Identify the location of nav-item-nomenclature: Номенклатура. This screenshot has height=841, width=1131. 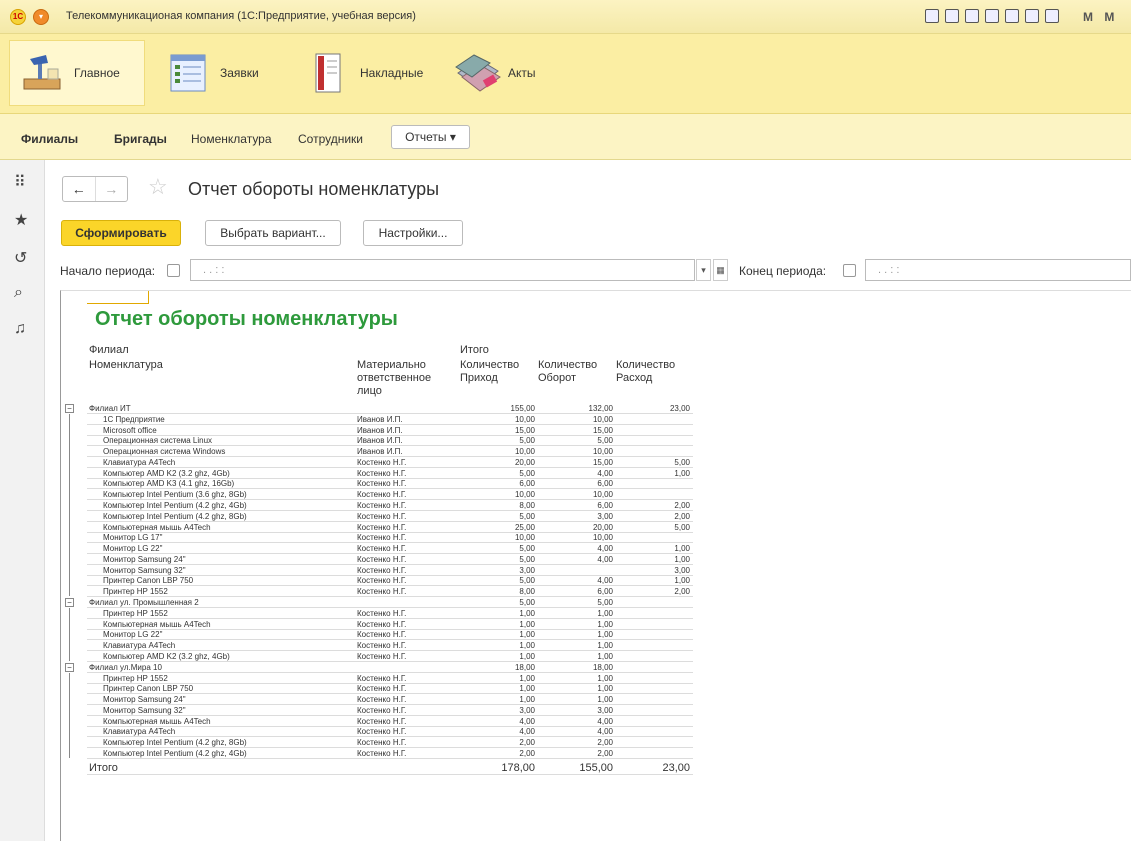
(231, 139).